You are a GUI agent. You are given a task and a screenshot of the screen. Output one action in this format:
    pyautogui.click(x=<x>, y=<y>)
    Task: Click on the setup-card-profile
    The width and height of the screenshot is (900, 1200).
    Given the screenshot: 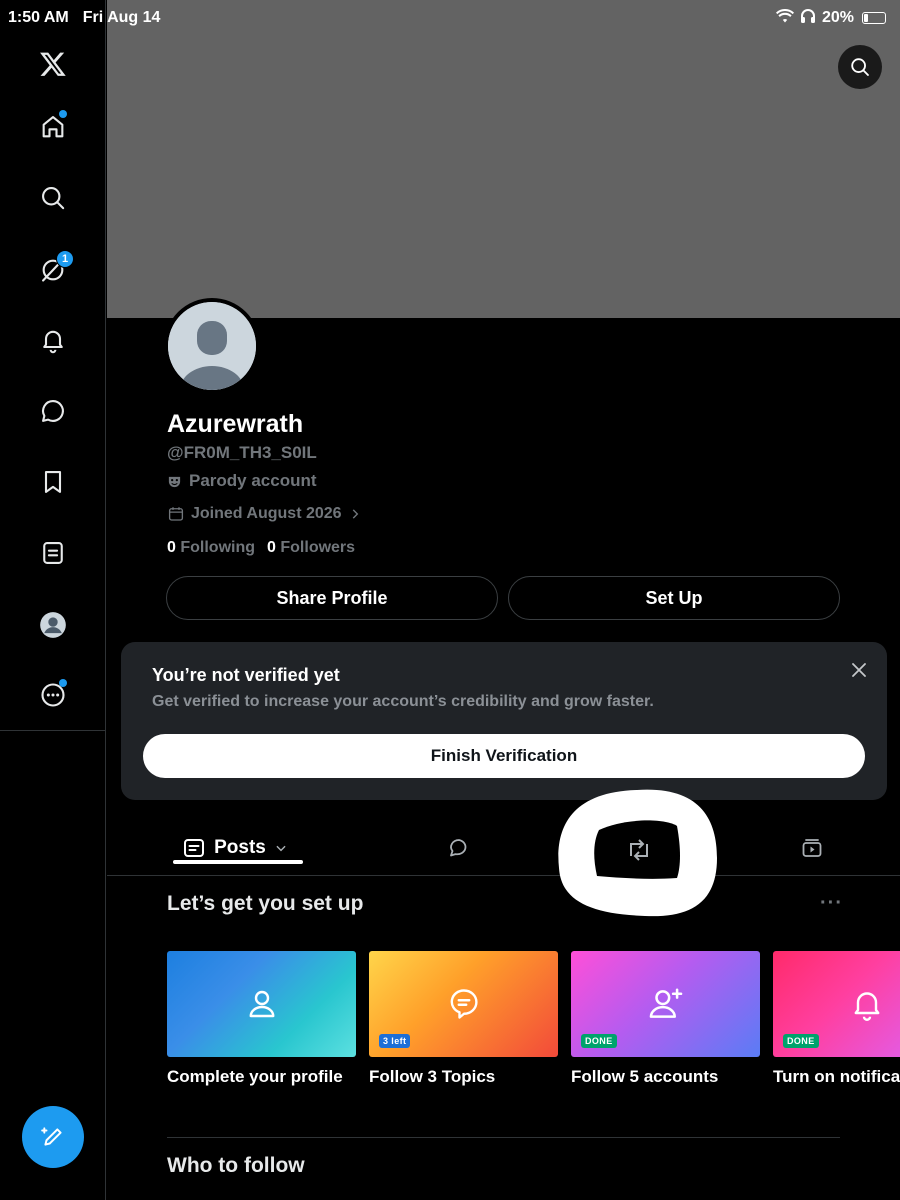 What is the action you would take?
    pyautogui.click(x=261, y=1004)
    